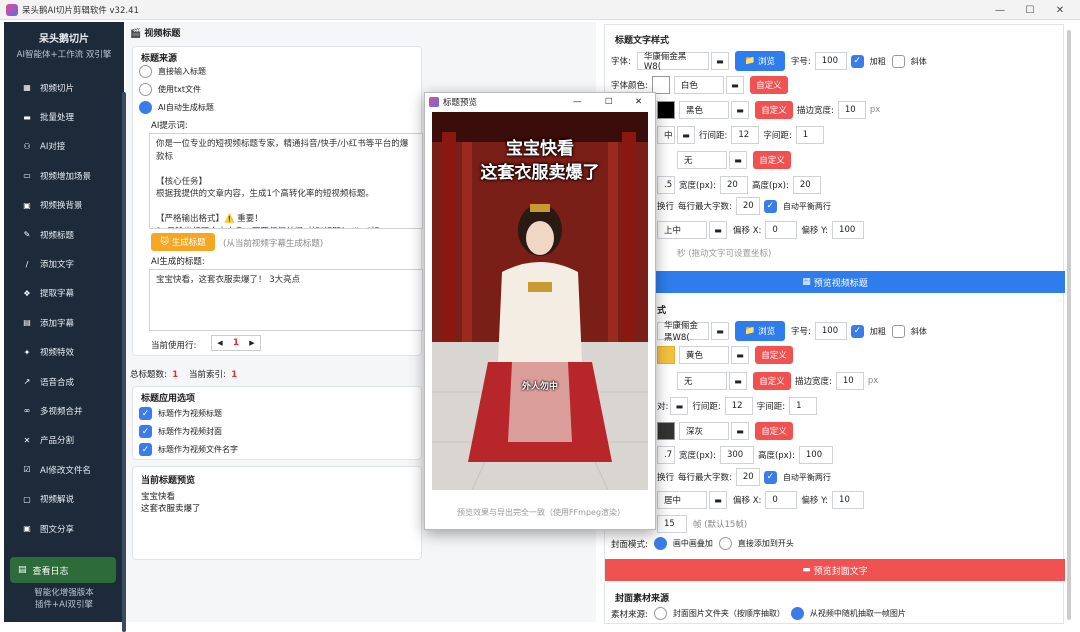  Describe the element at coordinates (718, 500) in the screenshot. I see `cover-position-dropdown-icon: ▬` at that location.